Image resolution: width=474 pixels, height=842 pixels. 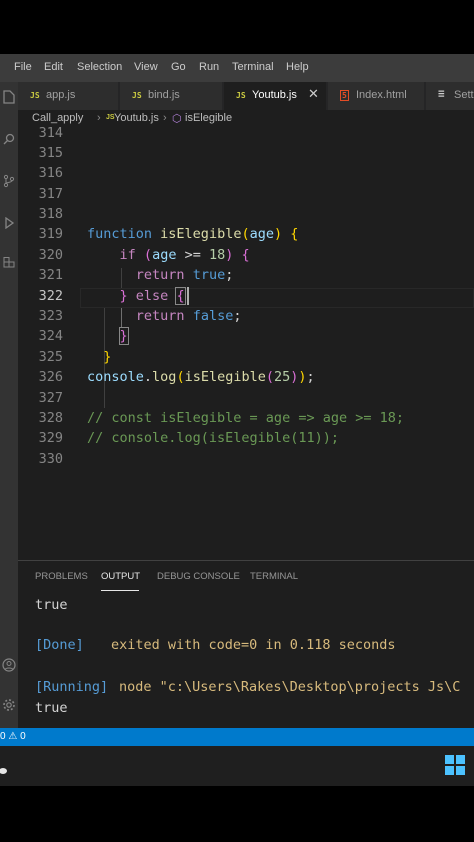 I want to click on line-number: 328, so click(x=50, y=418).